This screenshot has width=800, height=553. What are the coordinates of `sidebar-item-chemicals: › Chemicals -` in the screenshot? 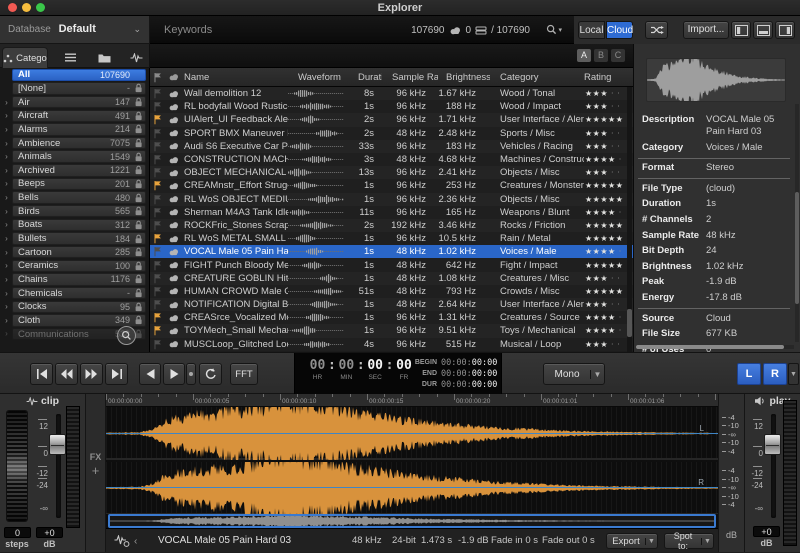 It's located at (74, 293).